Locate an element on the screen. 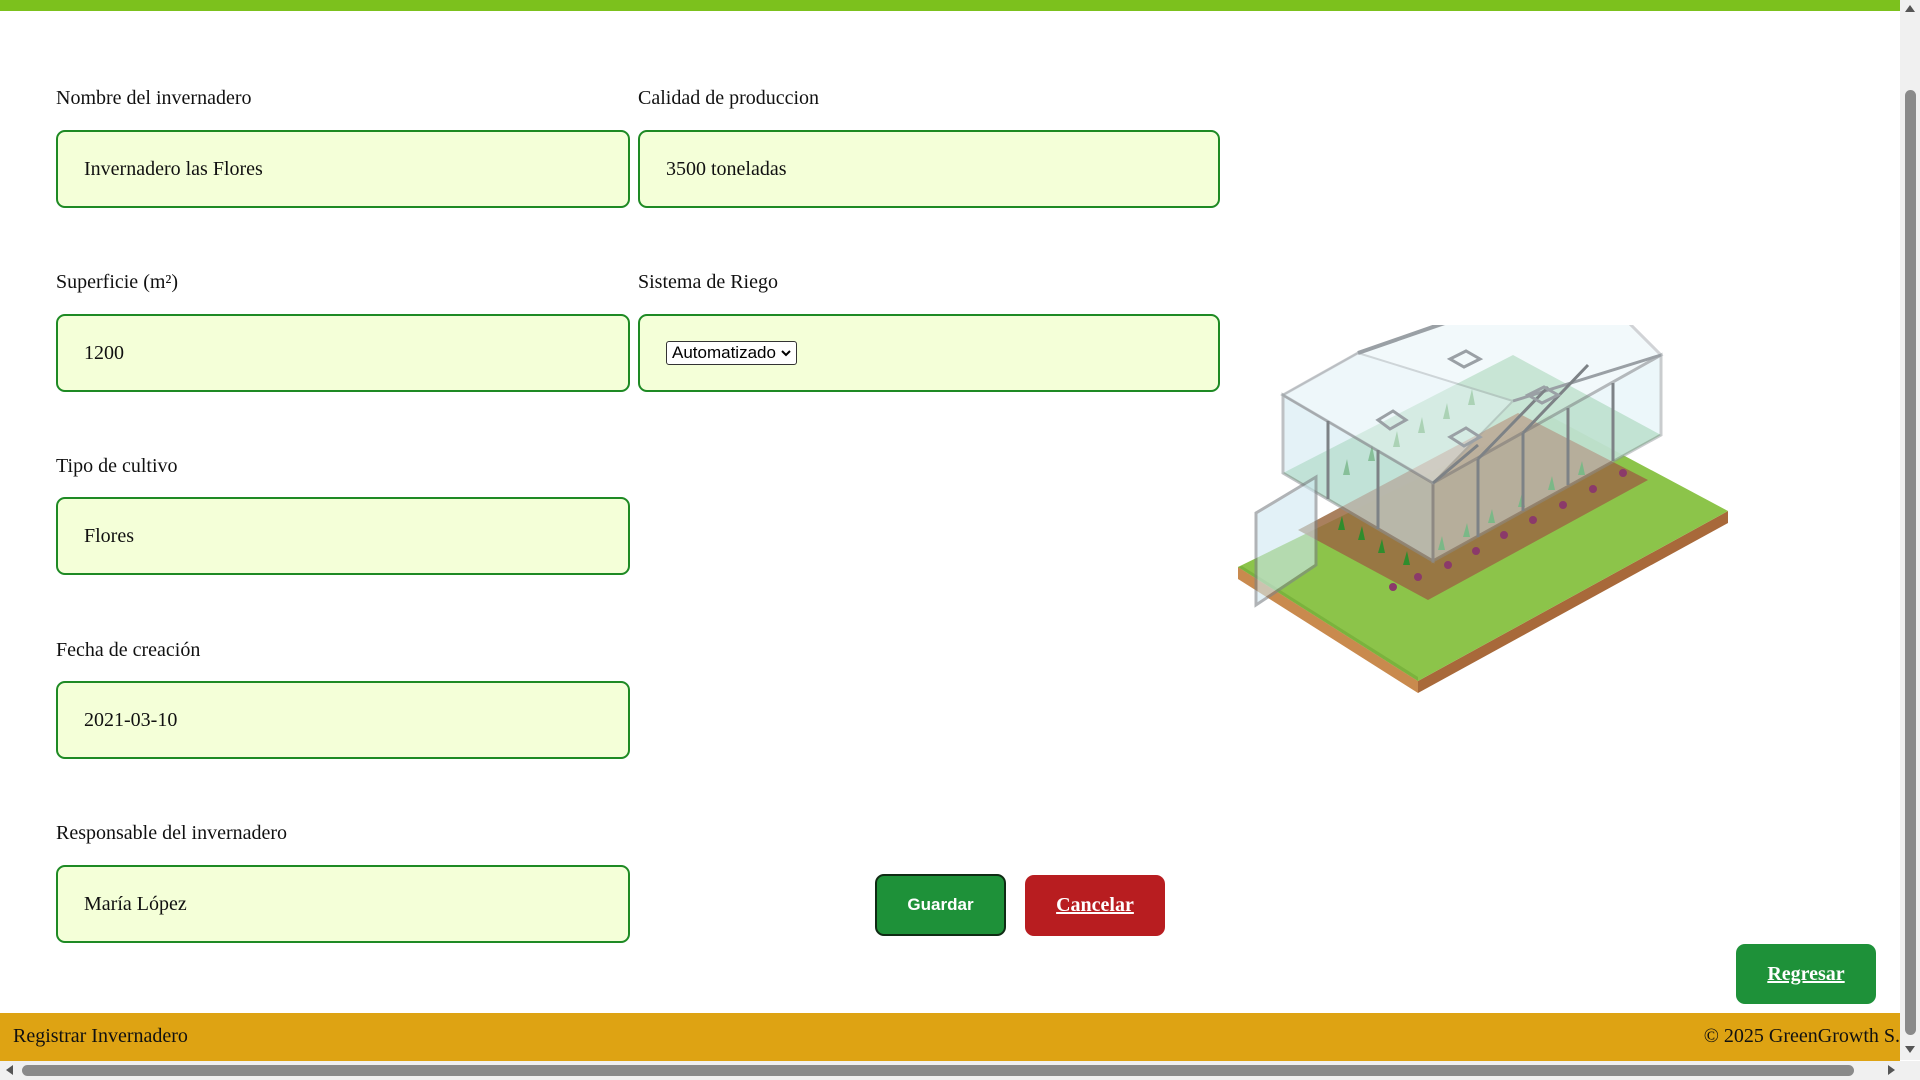 Image resolution: width=1920 pixels, height=1080 pixels. scroll-up-icon is located at coordinates (1910, 8).